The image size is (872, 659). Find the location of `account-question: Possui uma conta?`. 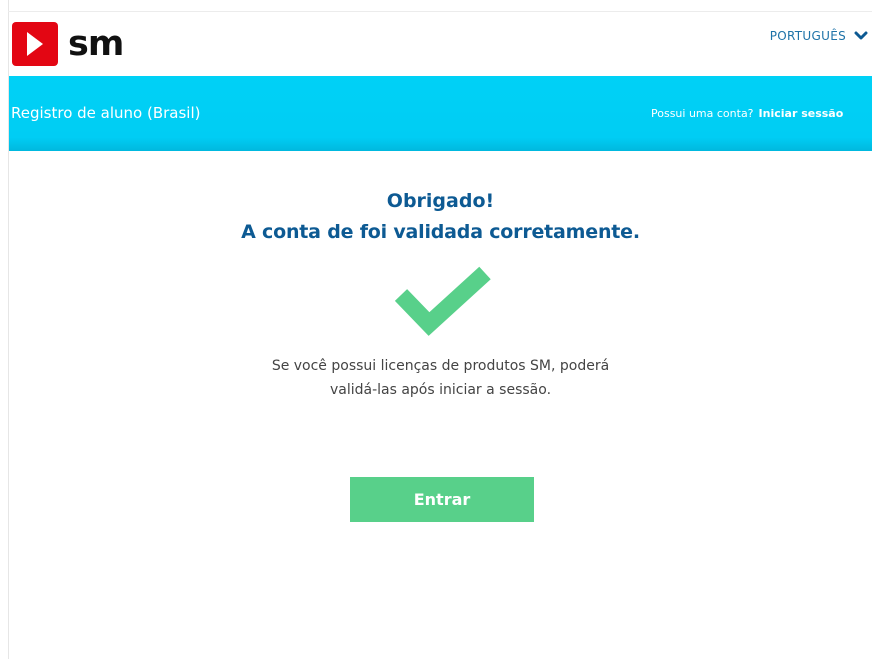

account-question: Possui uma conta? is located at coordinates (702, 113).